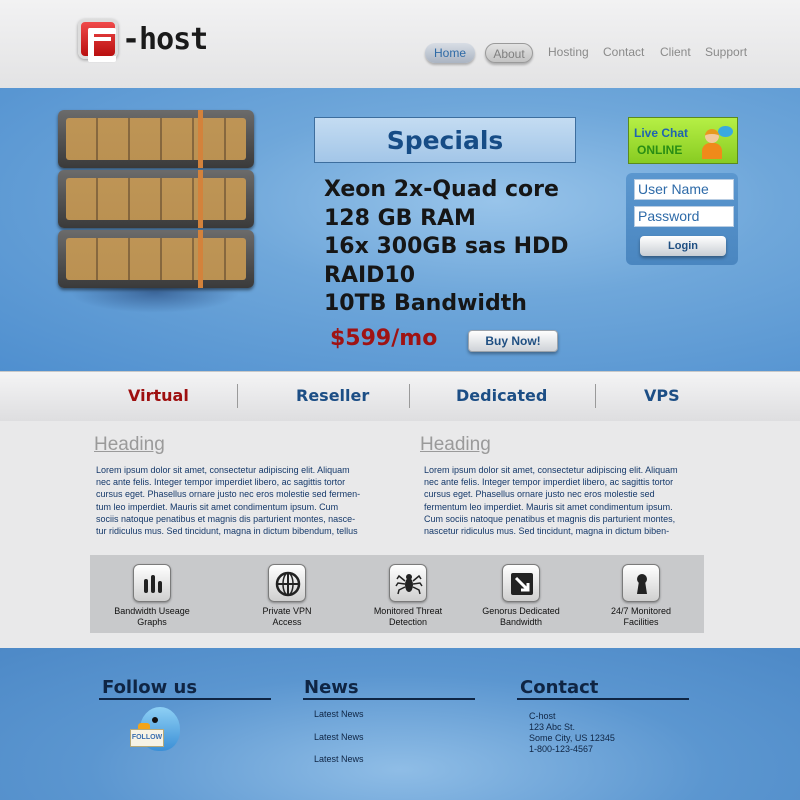  Describe the element at coordinates (662, 395) in the screenshot. I see `category-vps: VPS` at that location.